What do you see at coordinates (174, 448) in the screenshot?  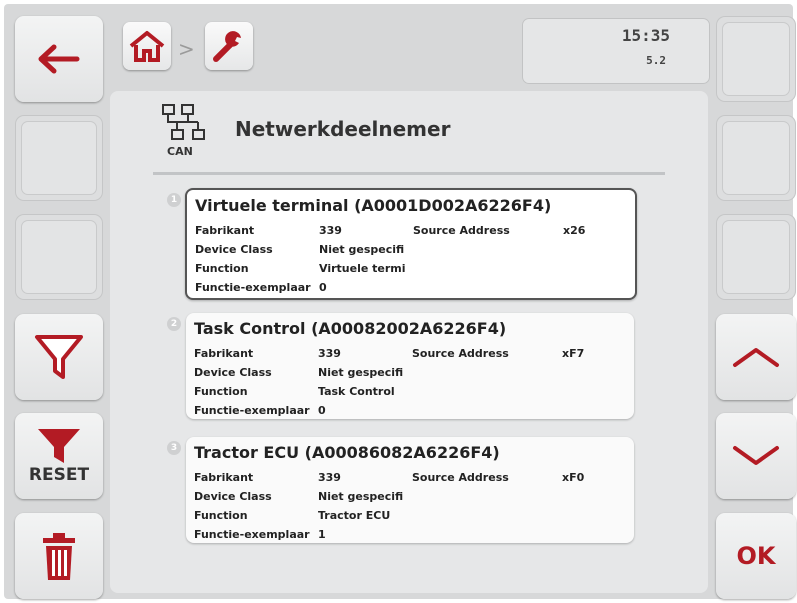 I see `card-index: 3` at bounding box center [174, 448].